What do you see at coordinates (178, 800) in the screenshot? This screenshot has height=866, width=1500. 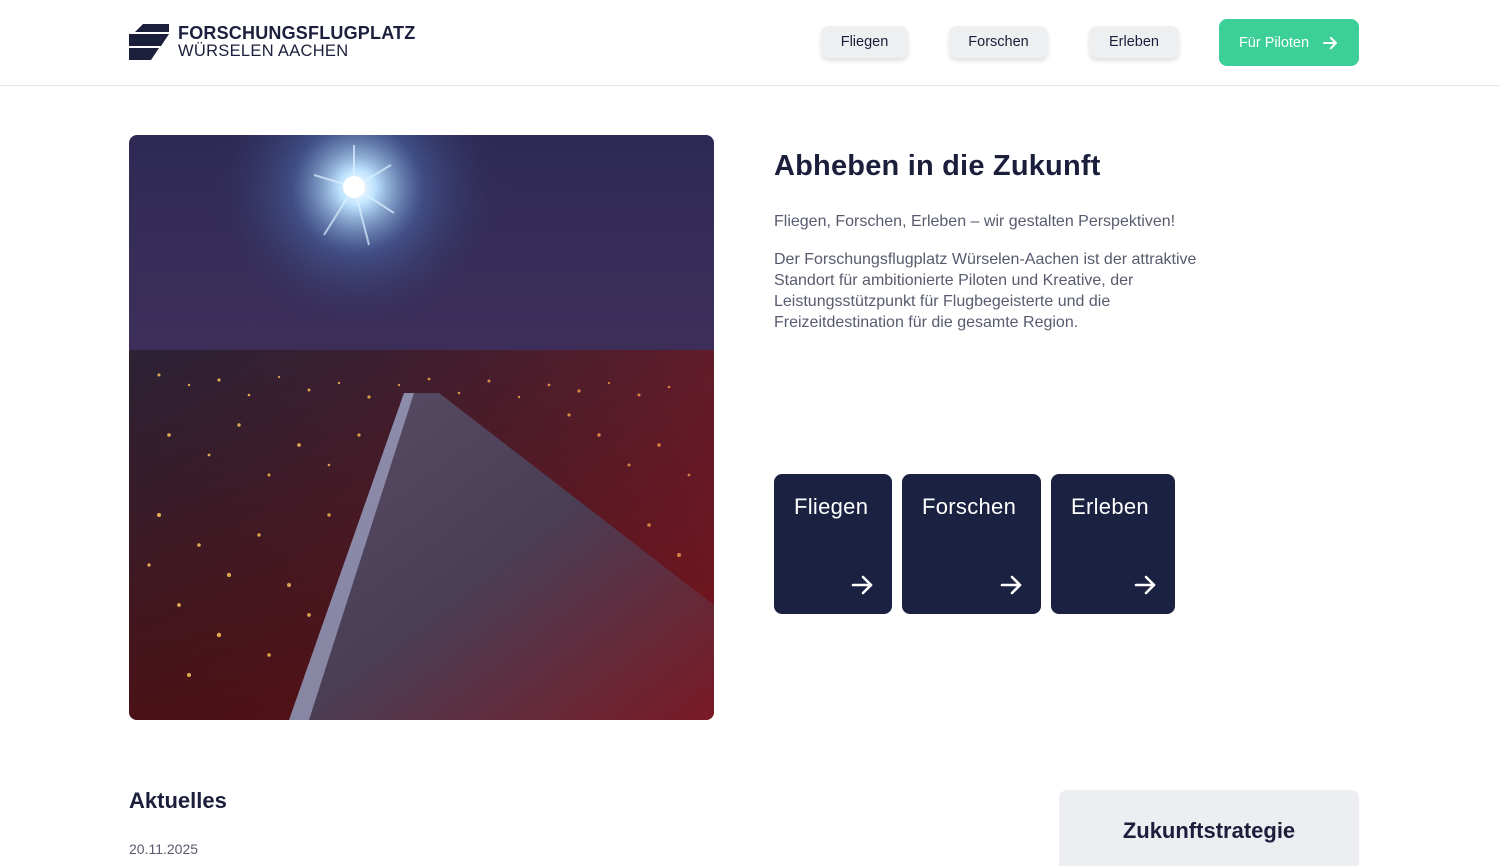 I see `news-section-title: Aktuelles` at bounding box center [178, 800].